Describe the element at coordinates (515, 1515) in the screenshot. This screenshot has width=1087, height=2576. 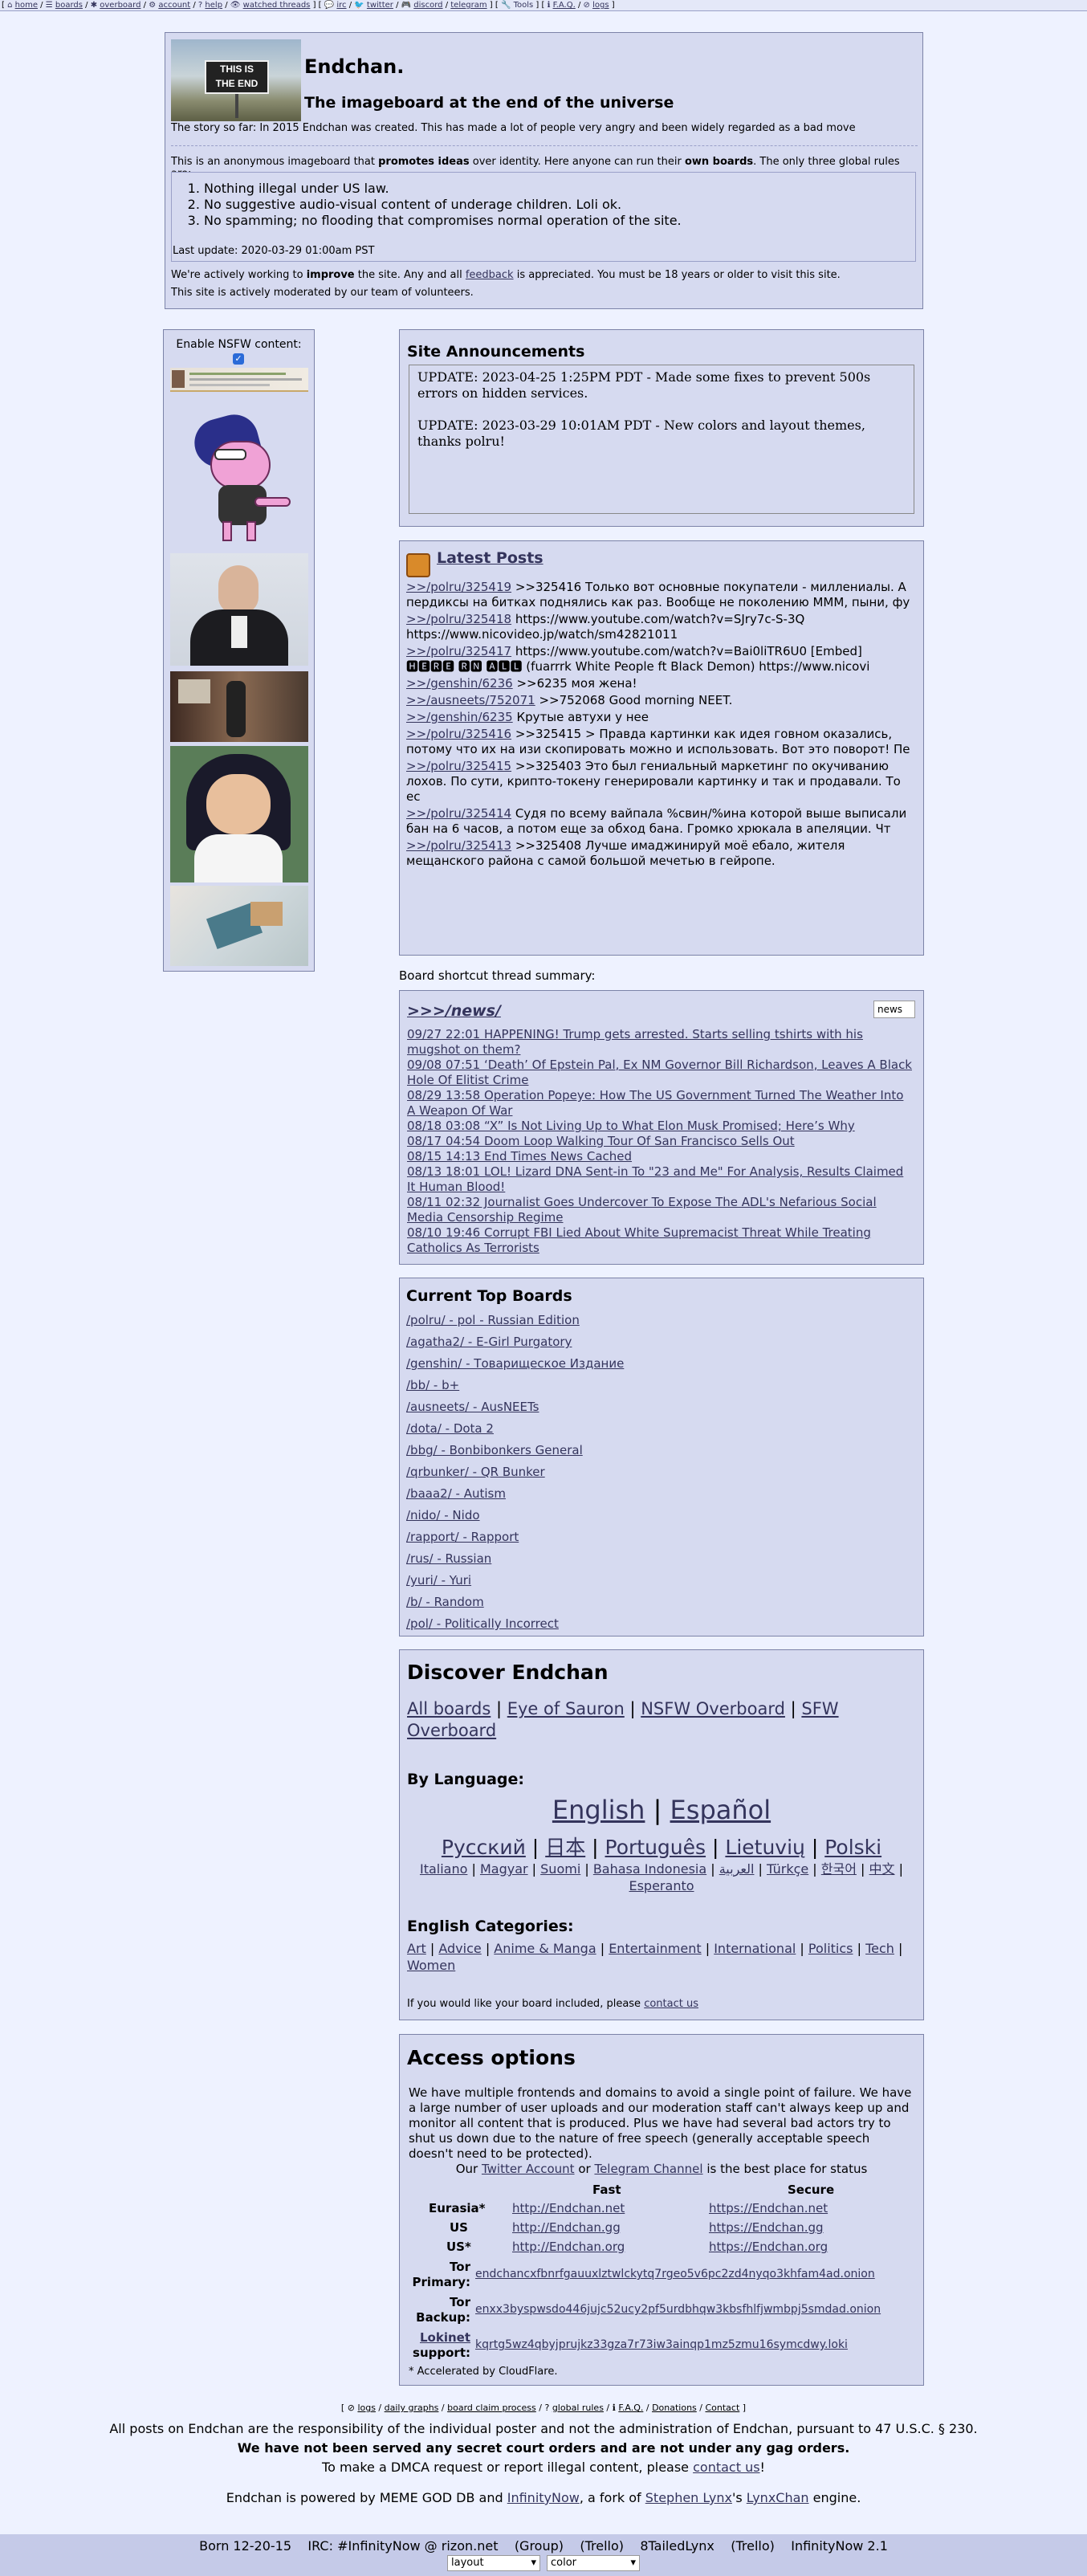
I see `top-board-link: /nido/ - Nido` at that location.